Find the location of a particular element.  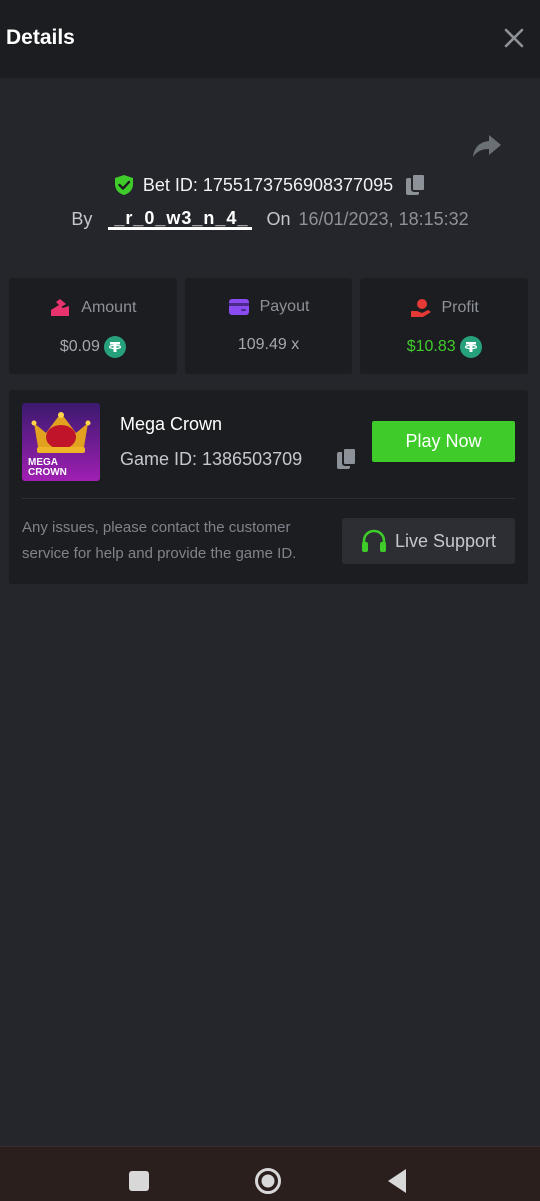

close-icon is located at coordinates (514, 38).